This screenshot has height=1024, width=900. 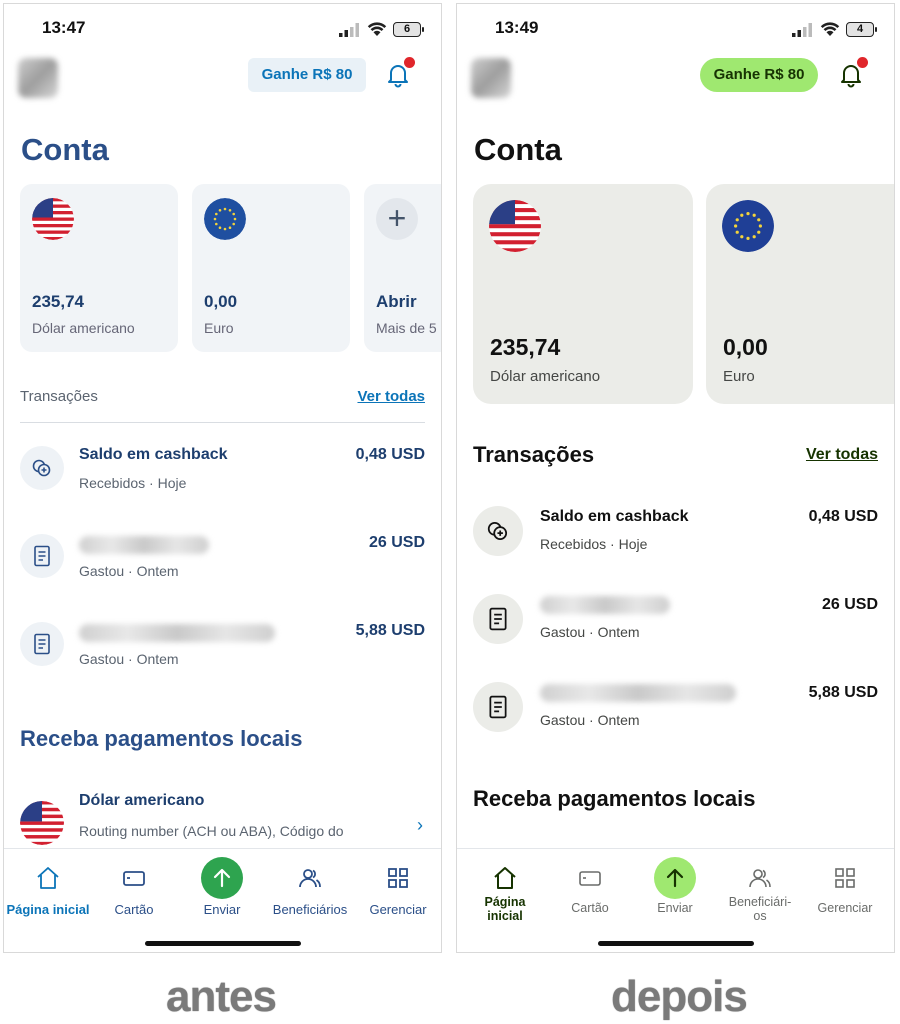 I want to click on tab-label: Beneficiári-os, so click(x=760, y=909).